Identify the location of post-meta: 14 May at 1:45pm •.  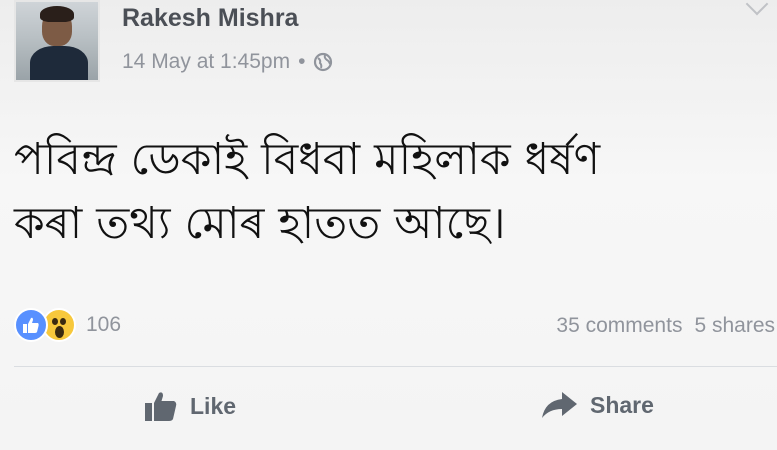
(227, 62).